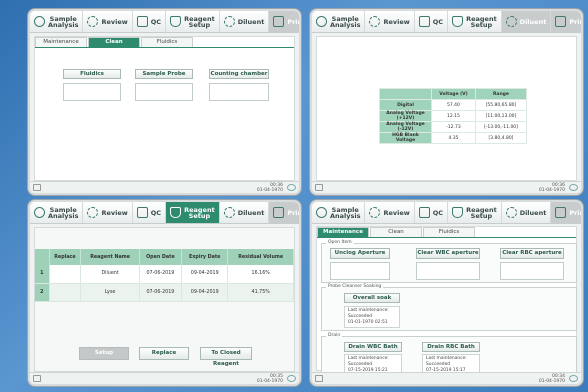 The image size is (588, 392). Describe the element at coordinates (451, 347) in the screenshot. I see `drain-rbc-bath-button: Drain RBC Bath` at that location.